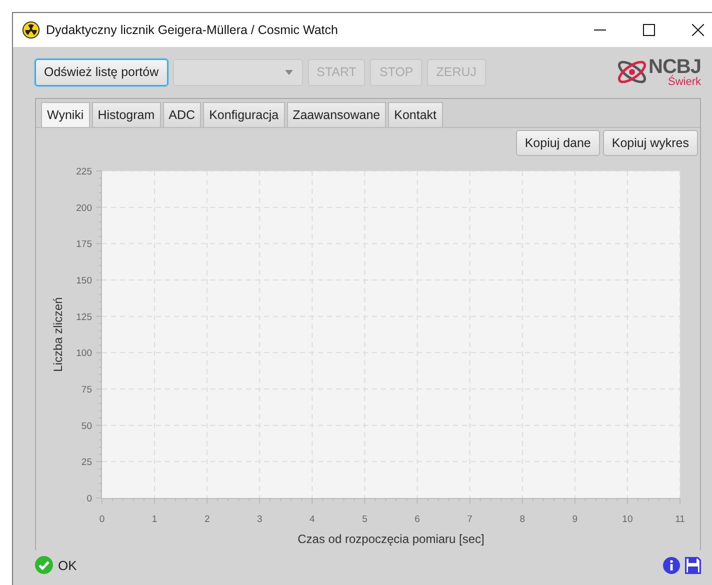  I want to click on y-tick-label: 100, so click(84, 354).